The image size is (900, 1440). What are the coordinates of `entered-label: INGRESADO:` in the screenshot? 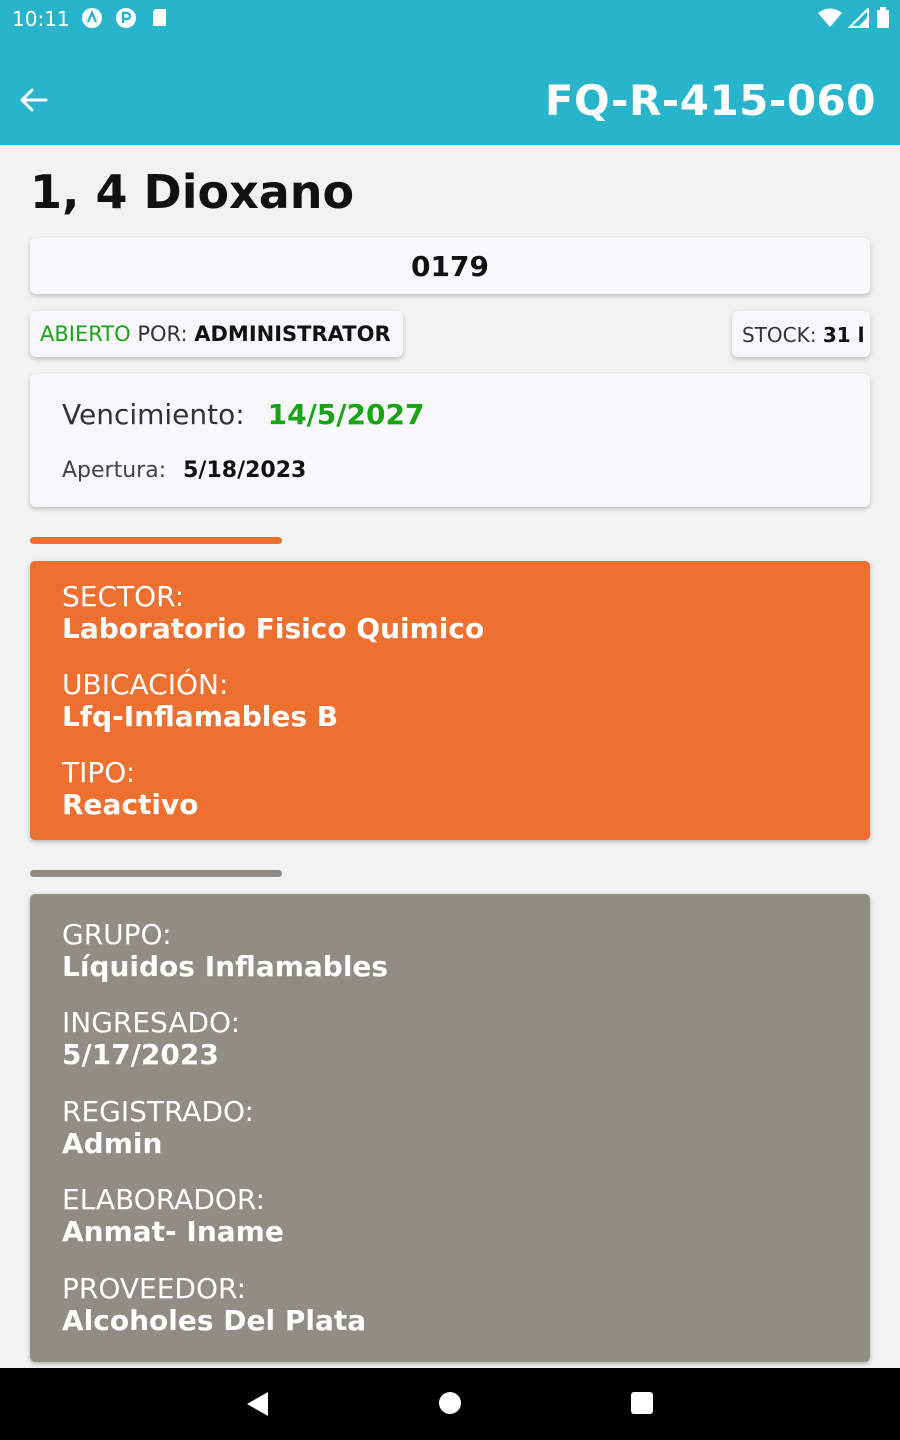 It's located at (151, 1022).